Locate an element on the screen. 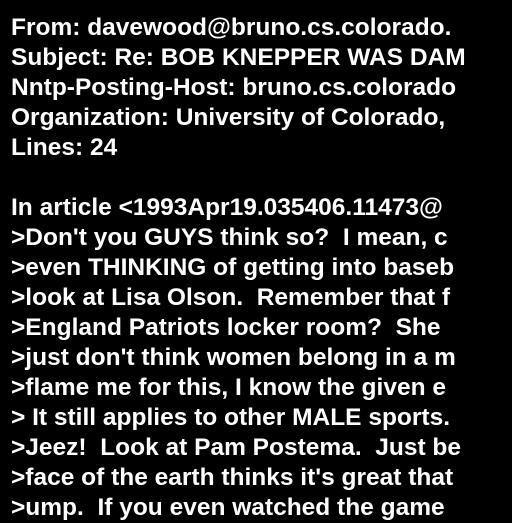 Image resolution: width=512 pixels, height=523 pixels. header-from: From: davewood@bruno.cs.colorado. is located at coordinates (231, 27).